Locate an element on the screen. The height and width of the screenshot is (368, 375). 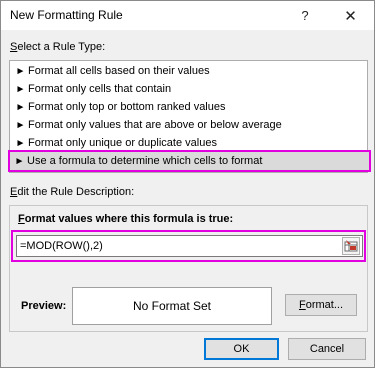
formula-label-text: ormat values where this formula is true: is located at coordinates (129, 219).